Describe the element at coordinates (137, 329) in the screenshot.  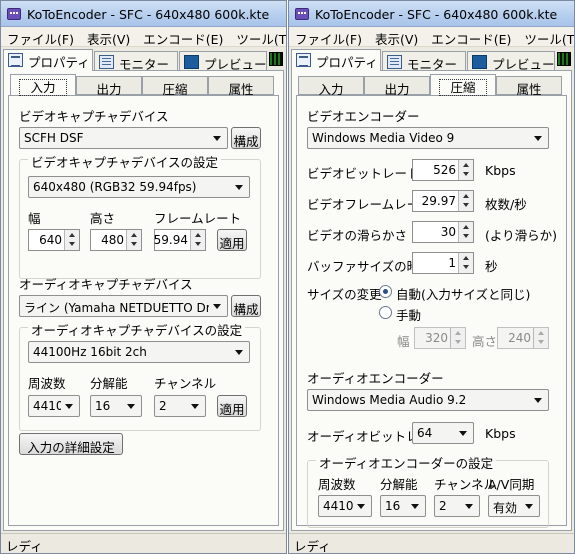
I see `audio-settings-title: オーディオキャプチャデバイスの設定` at that location.